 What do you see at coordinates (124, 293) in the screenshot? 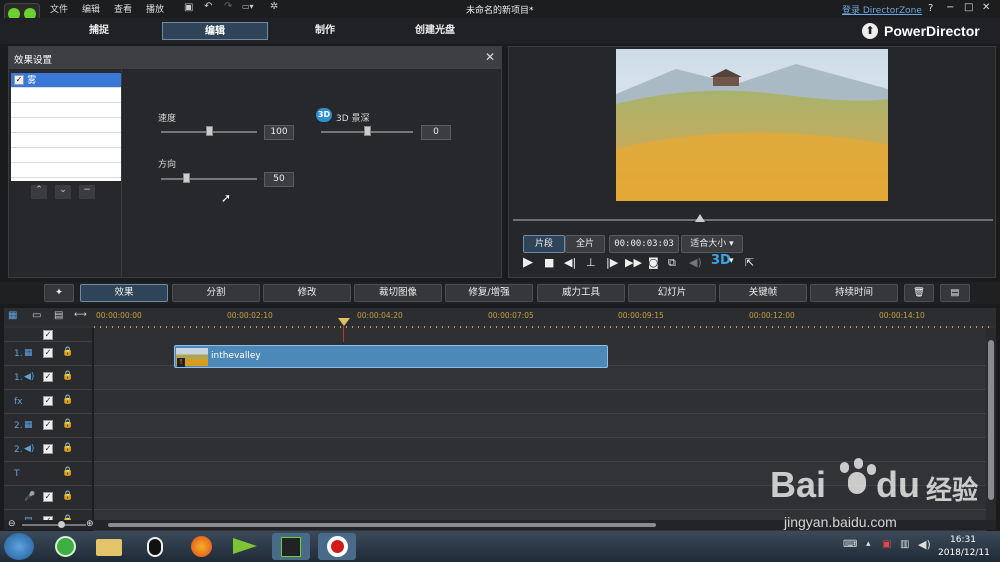
I see `toolbar-button-0: 效果` at bounding box center [124, 293].